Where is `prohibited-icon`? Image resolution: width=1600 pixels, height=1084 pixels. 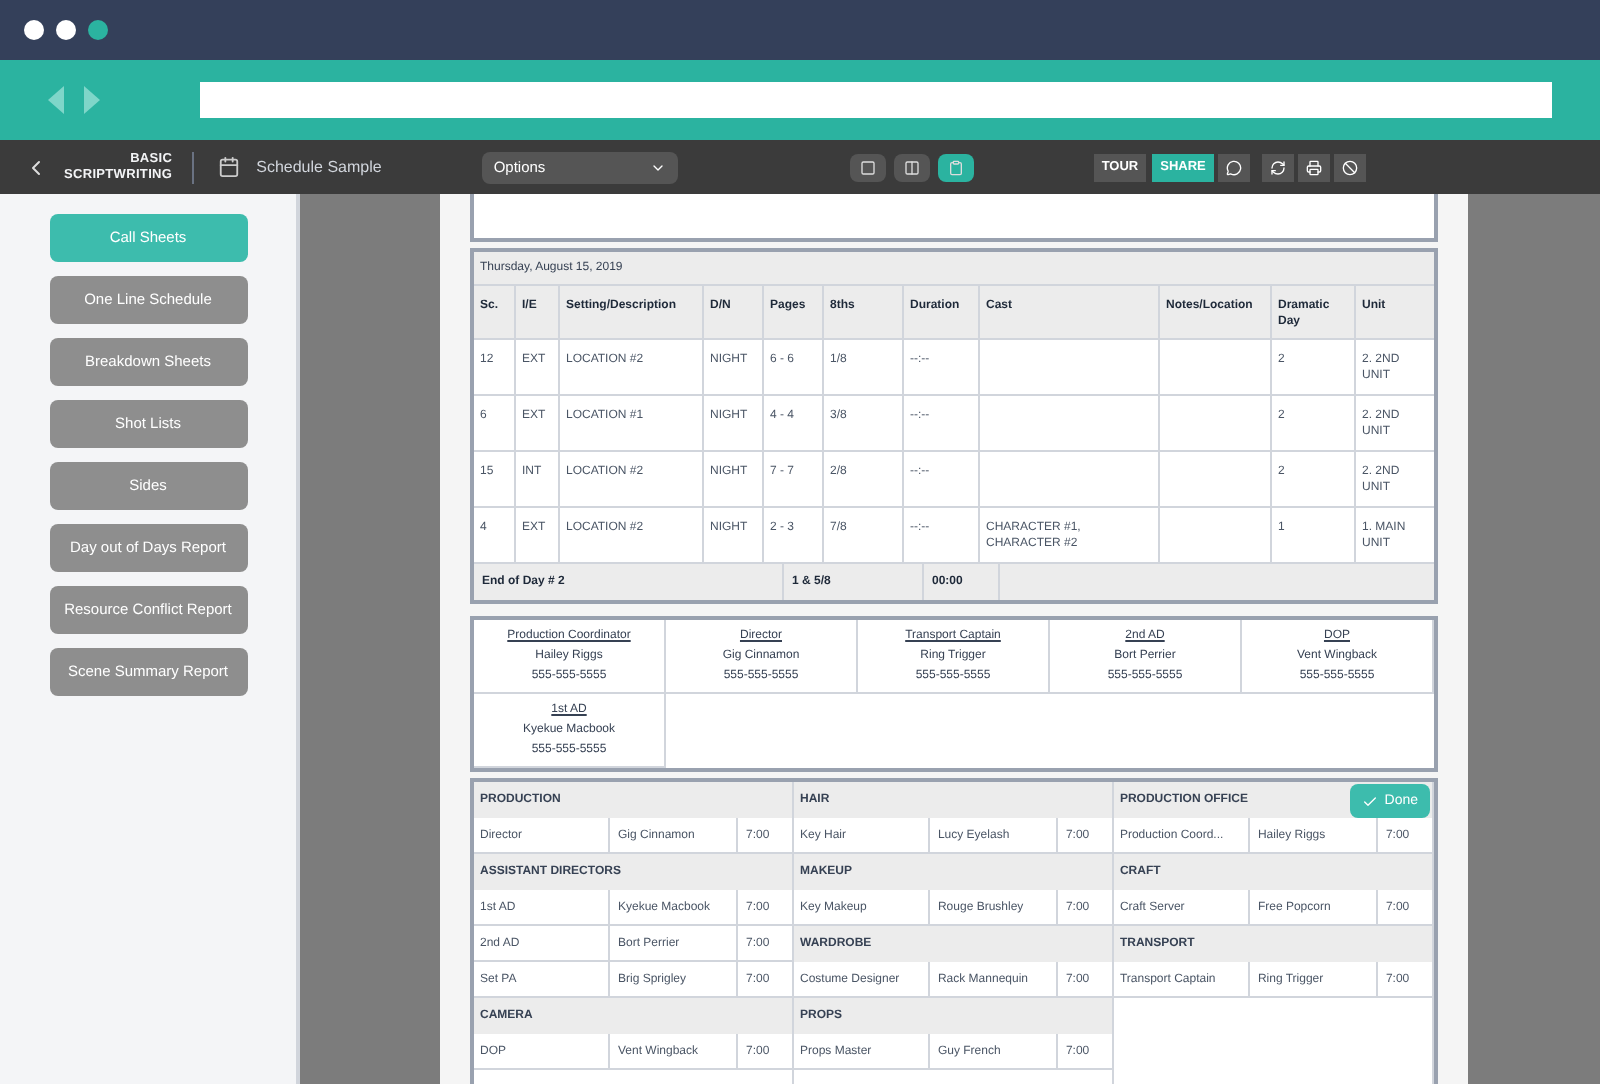
prohibited-icon is located at coordinates (1349, 167).